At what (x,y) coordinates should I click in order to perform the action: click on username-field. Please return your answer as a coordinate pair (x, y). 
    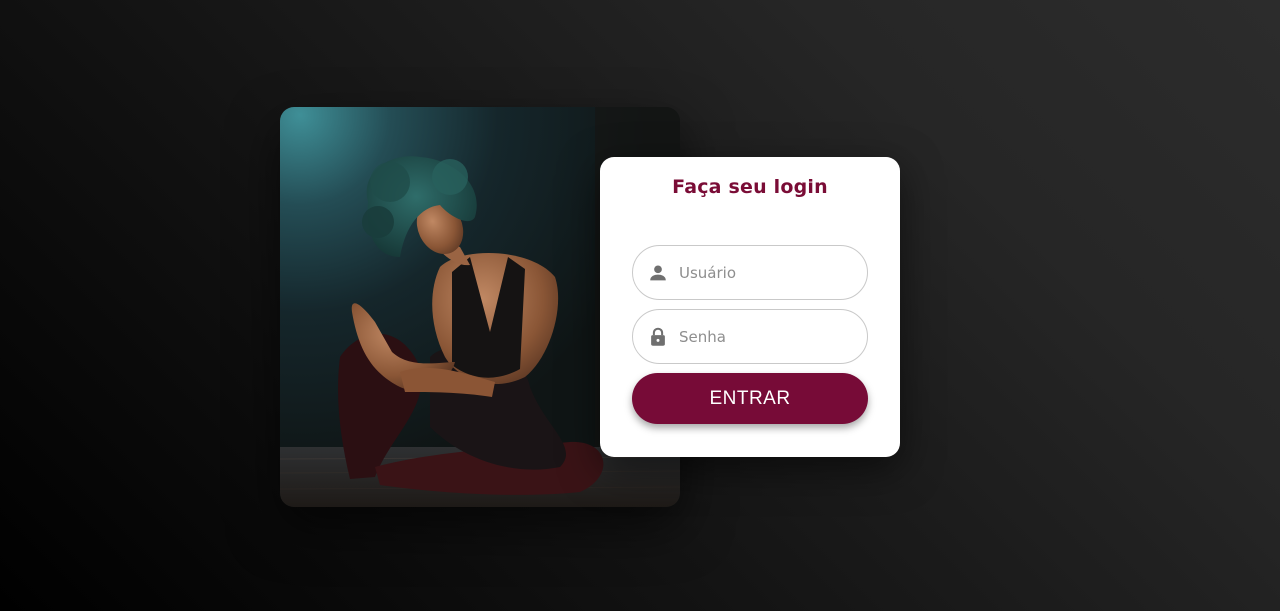
    Looking at the image, I should click on (750, 272).